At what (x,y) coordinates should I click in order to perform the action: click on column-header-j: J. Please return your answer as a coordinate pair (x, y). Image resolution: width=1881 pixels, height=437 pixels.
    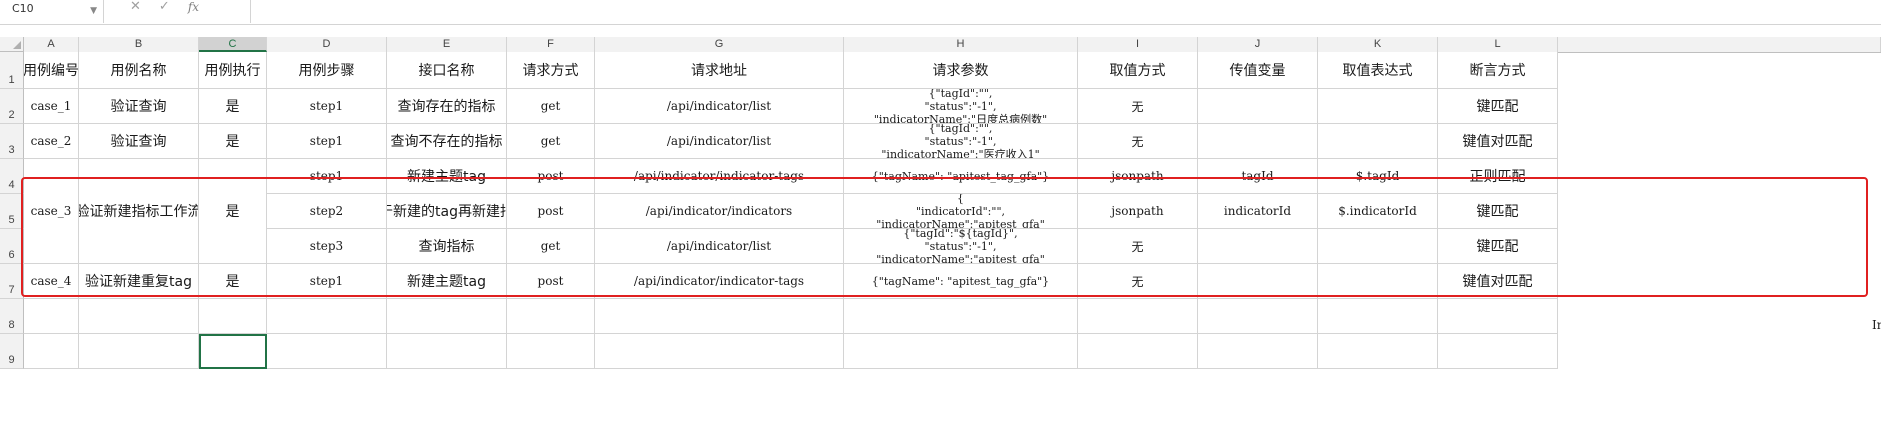
    Looking at the image, I should click on (1258, 44).